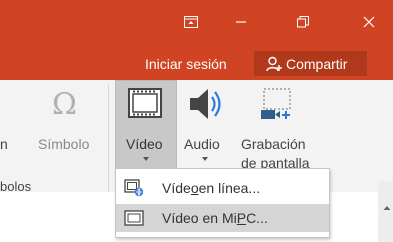 The width and height of the screenshot is (393, 242). I want to click on symbol-button-label: Símbolo, so click(63, 144).